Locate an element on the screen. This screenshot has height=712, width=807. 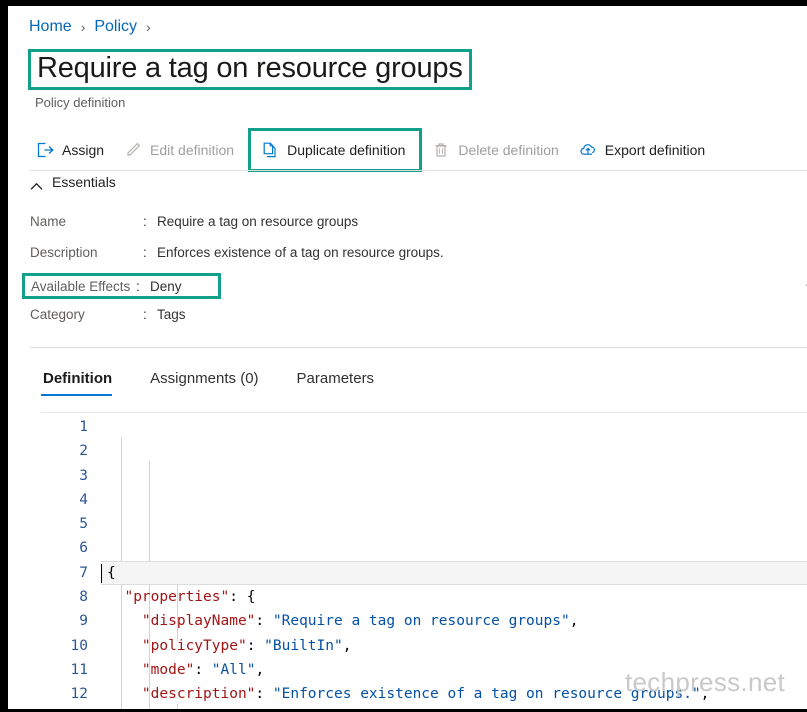
breadcrumb-item-home: Home is located at coordinates (50, 27).